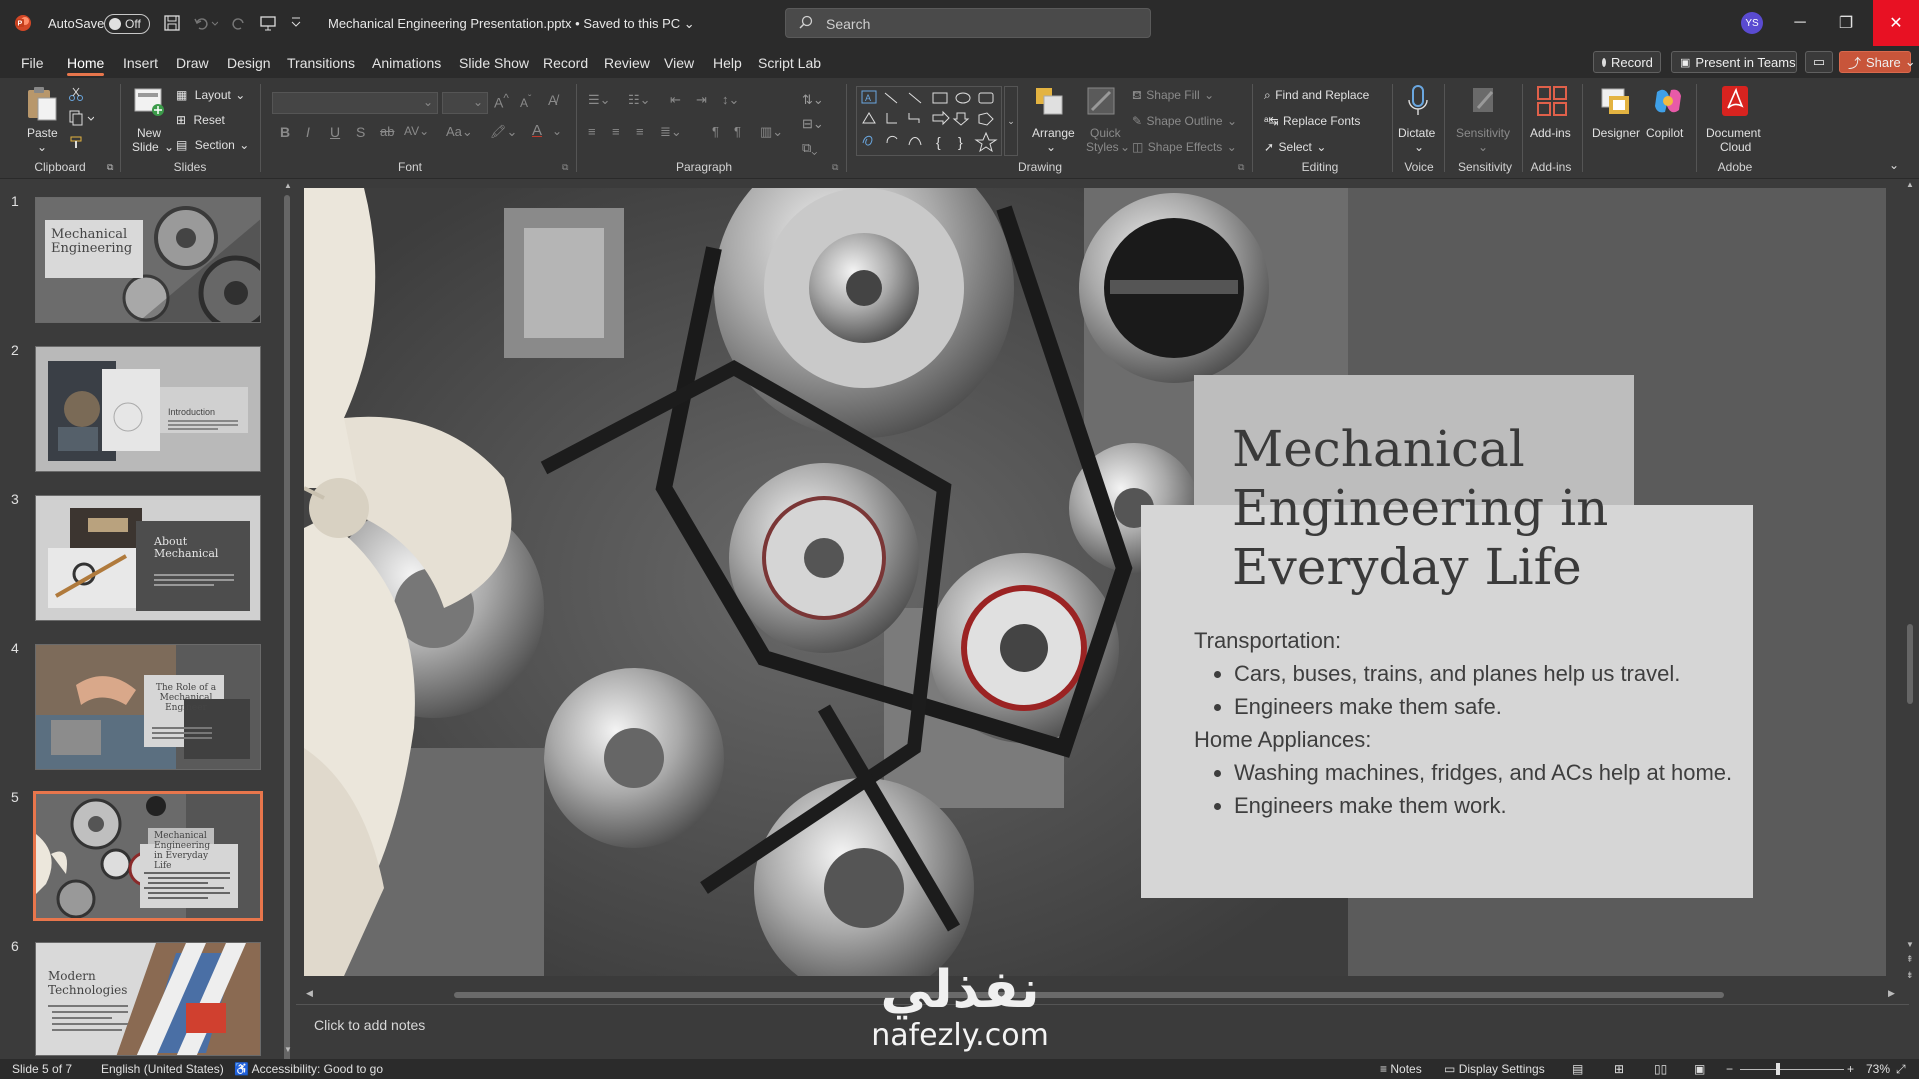  I want to click on scroll-up-icon: ▲, so click(1910, 184).